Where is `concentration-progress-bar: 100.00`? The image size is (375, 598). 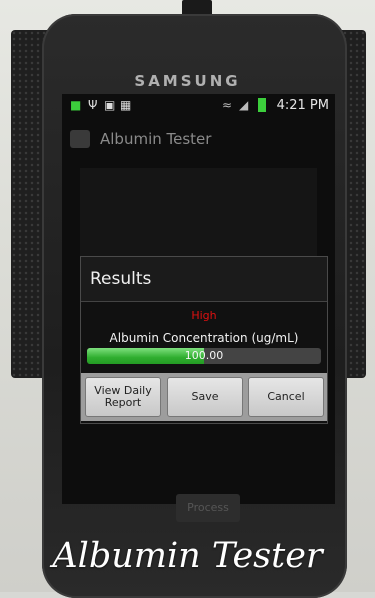
concentration-progress-bar: 100.00 is located at coordinates (204, 356).